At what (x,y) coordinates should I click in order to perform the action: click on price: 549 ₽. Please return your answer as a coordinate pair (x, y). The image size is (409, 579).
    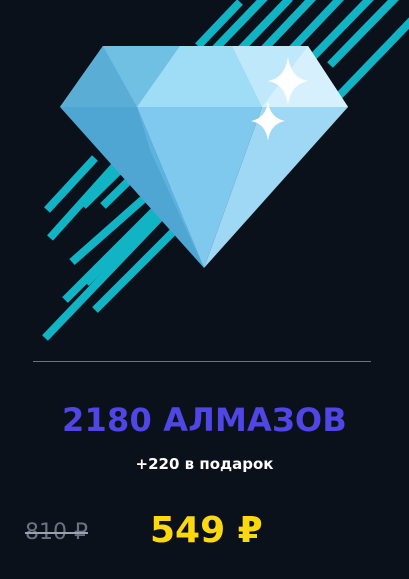
    Looking at the image, I should click on (206, 531).